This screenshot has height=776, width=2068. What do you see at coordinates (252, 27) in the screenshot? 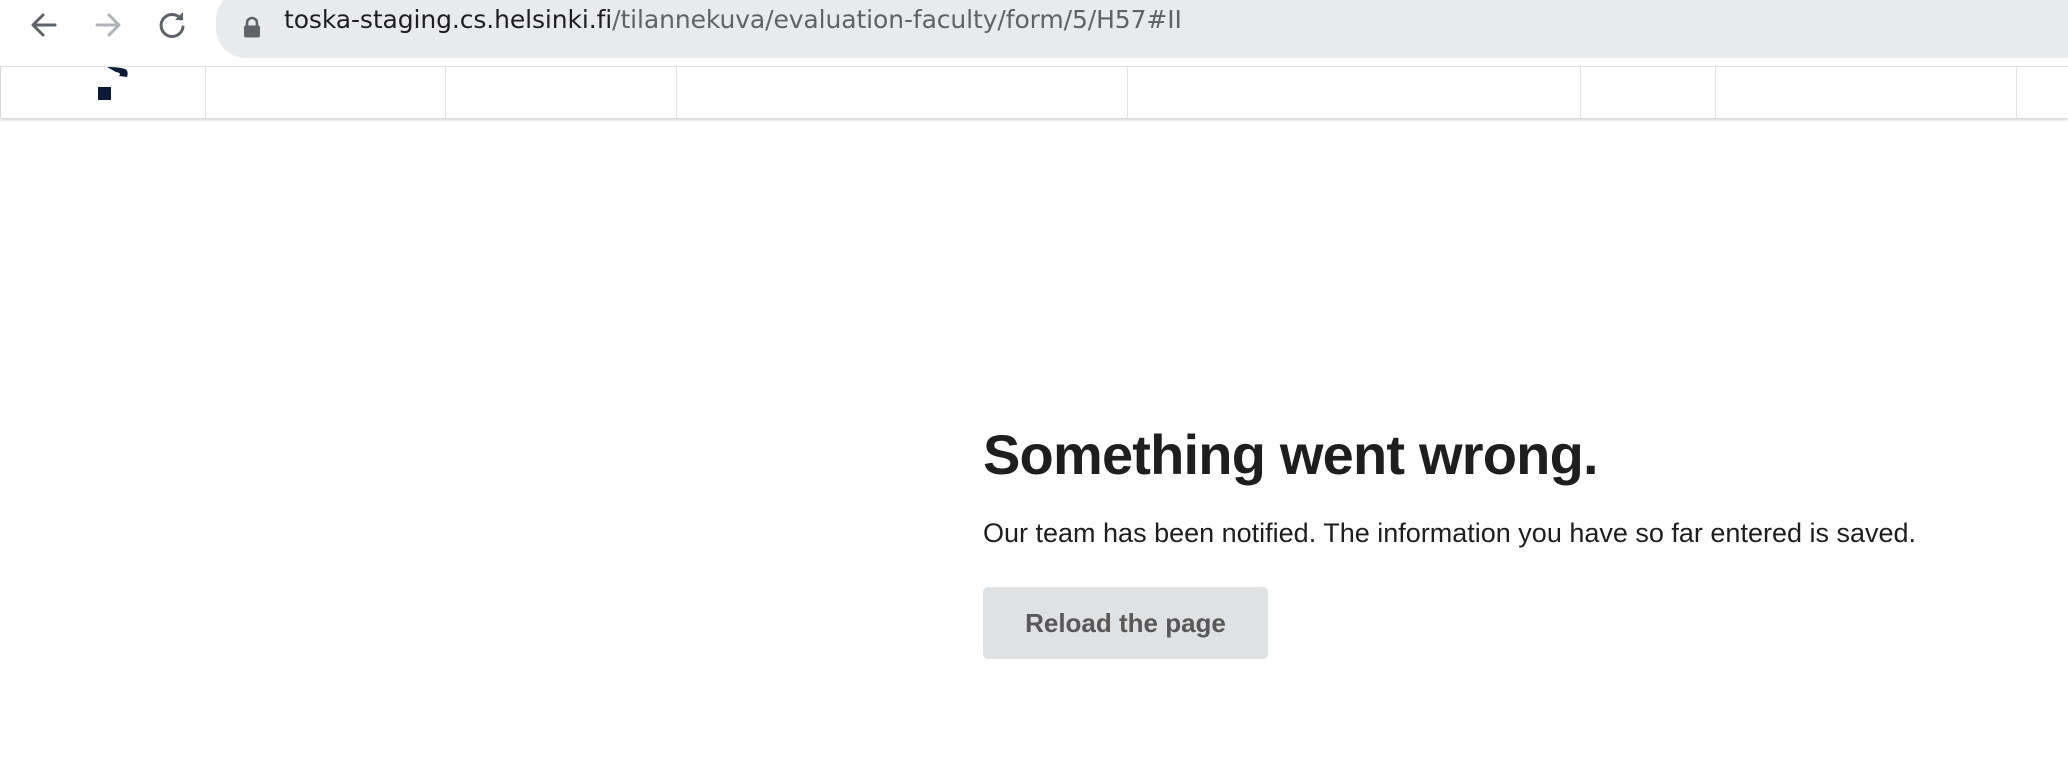
I see `lock-icon` at bounding box center [252, 27].